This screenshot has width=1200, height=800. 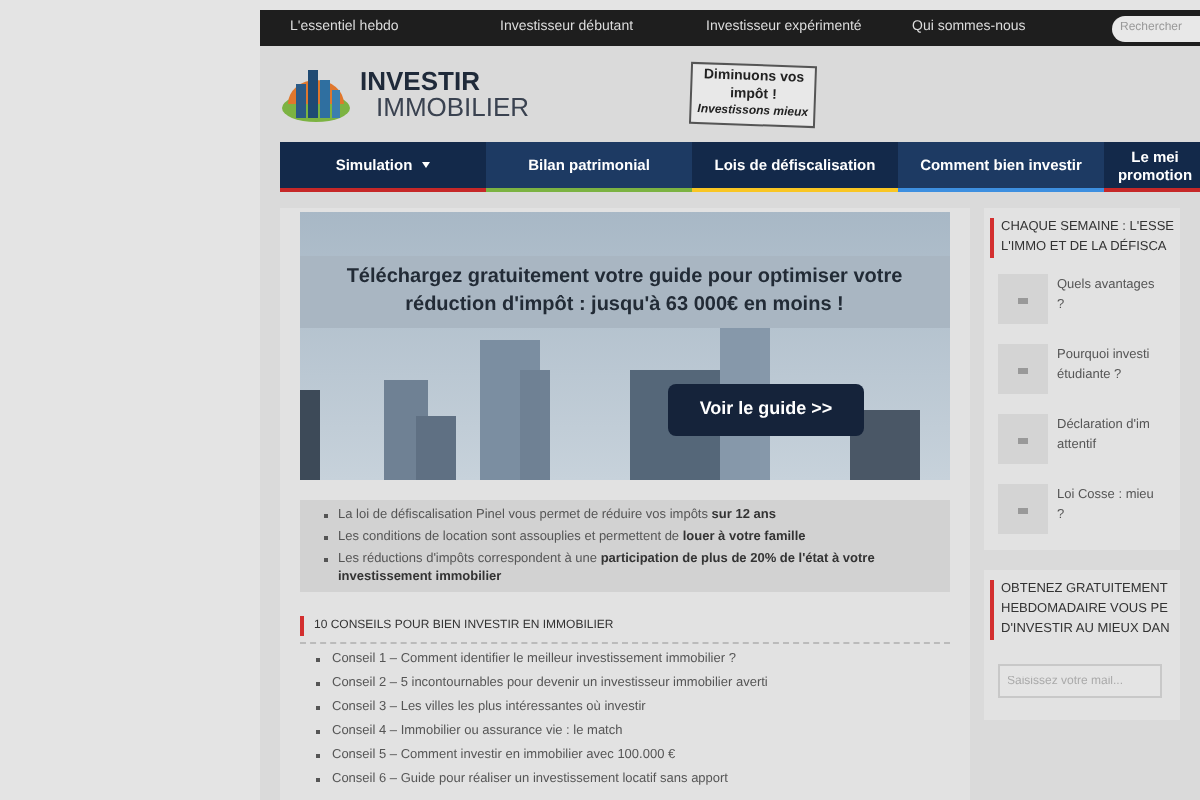 I want to click on caret-icon, so click(x=426, y=165).